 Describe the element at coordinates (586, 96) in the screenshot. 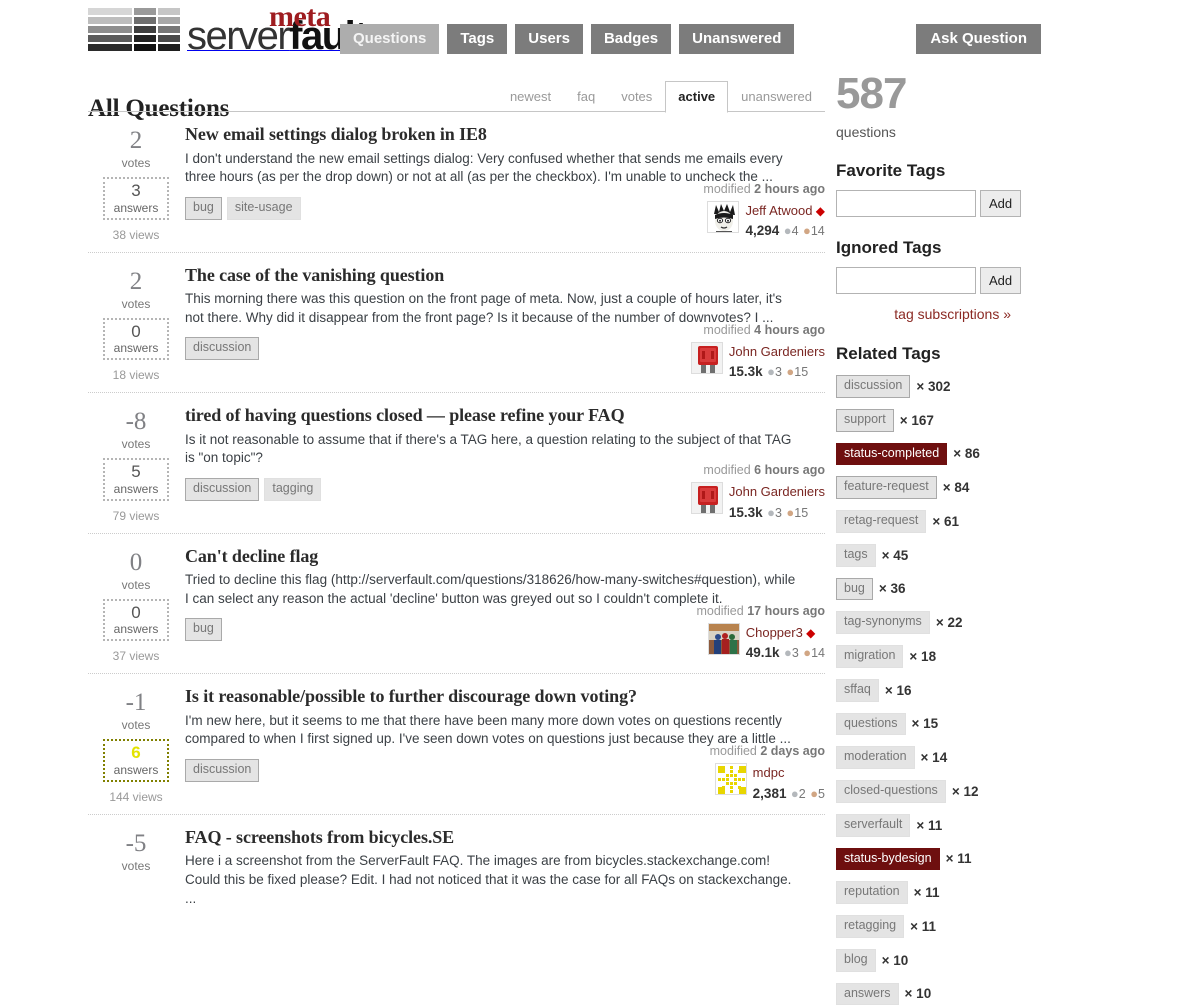

I see `tab-faq: faq` at that location.